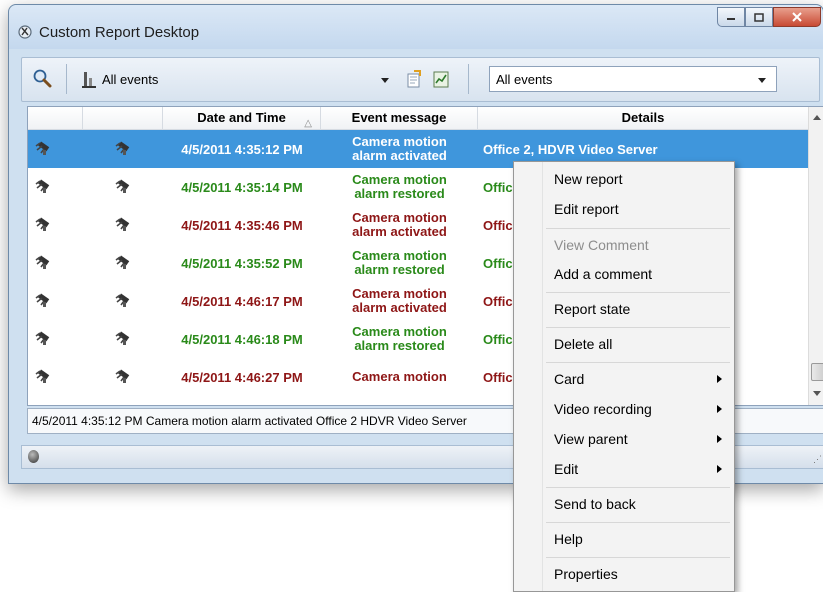 This screenshot has width=823, height=592. What do you see at coordinates (624, 344) in the screenshot?
I see `menu-item-delete-all: Delete all` at bounding box center [624, 344].